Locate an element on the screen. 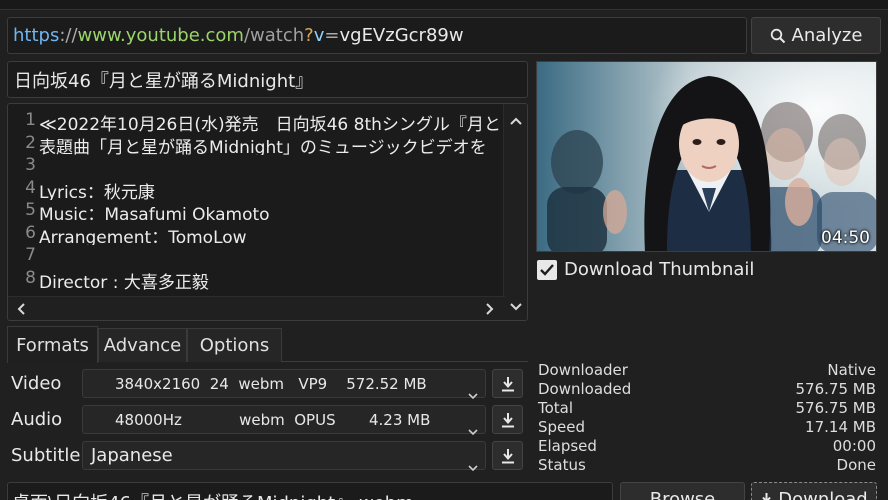 The width and height of the screenshot is (888, 500). line-text: ≪2022年10月26日(水)発売 日向坂46 8thシングル『月と is located at coordinates (270, 124).